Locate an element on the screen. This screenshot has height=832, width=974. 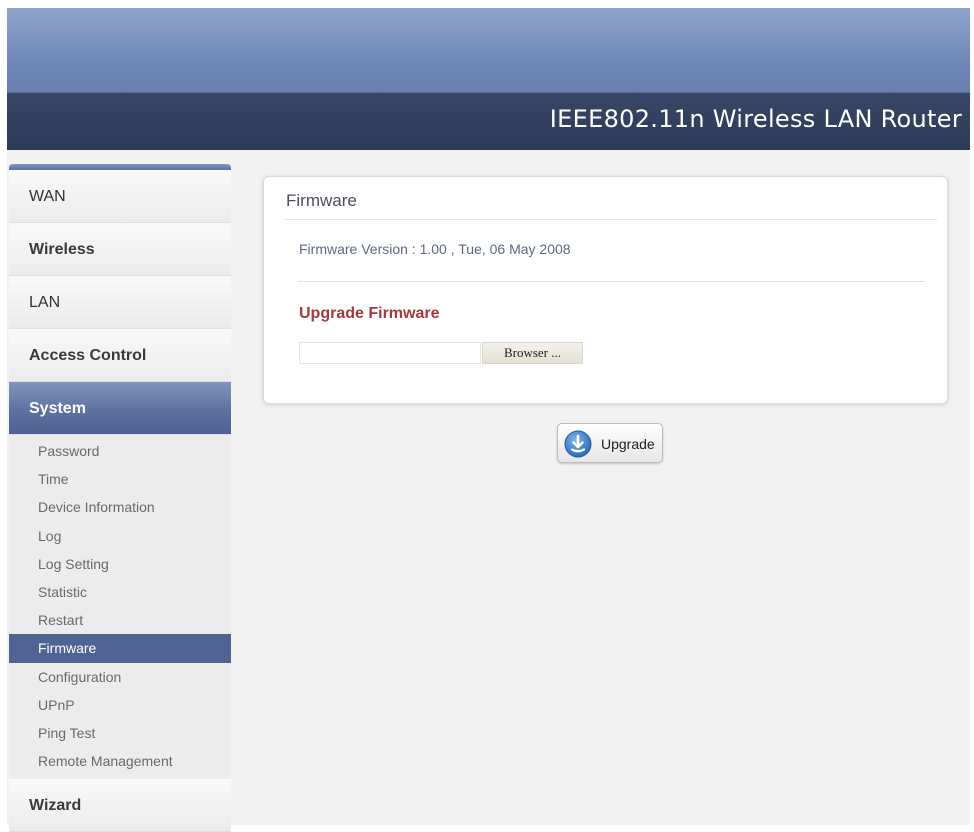
menu-item-access-control: Access Control is located at coordinates (120, 355).